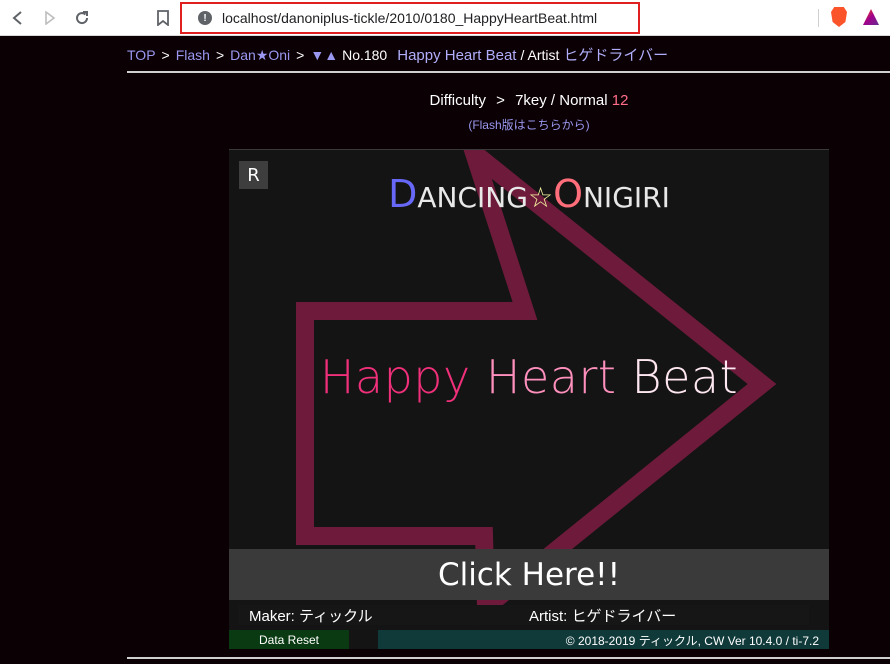 This screenshot has height=664, width=890. What do you see at coordinates (457, 55) in the screenshot?
I see `song-title: Happy Heart Beat` at bounding box center [457, 55].